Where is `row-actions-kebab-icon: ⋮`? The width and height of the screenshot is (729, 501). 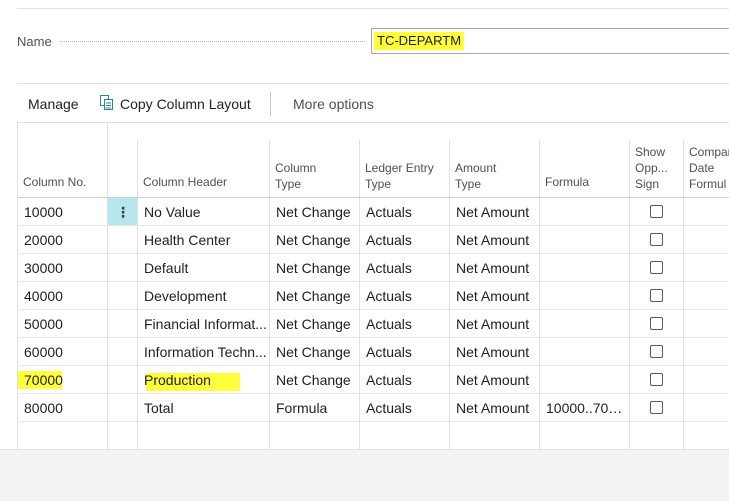 row-actions-kebab-icon: ⋮ is located at coordinates (123, 212).